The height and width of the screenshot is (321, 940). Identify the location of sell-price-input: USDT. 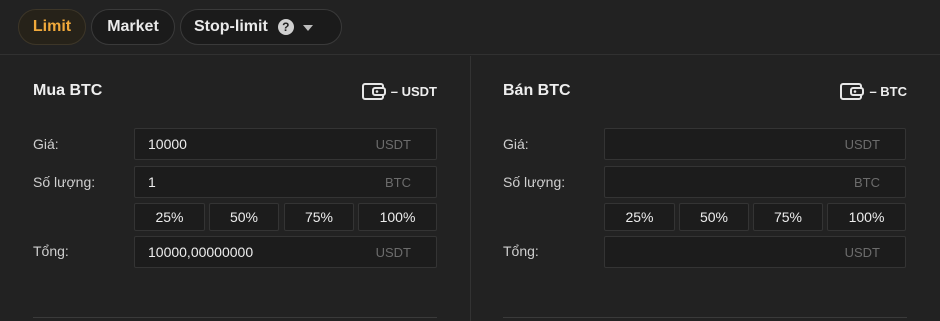
(755, 144).